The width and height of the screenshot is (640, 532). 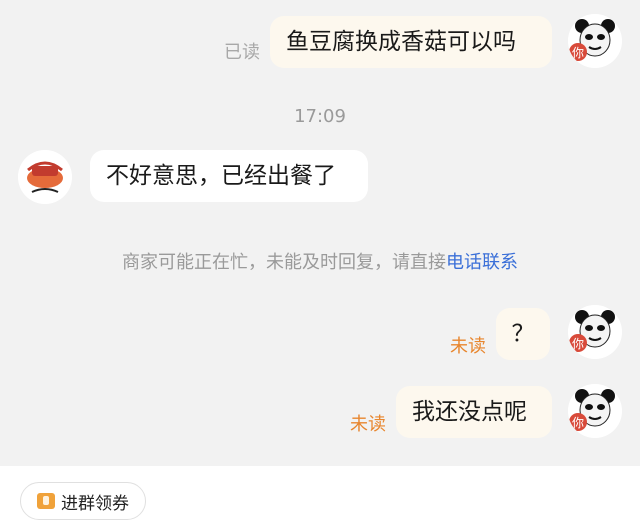 What do you see at coordinates (320, 499) in the screenshot?
I see `chat-footer: 进群领券` at bounding box center [320, 499].